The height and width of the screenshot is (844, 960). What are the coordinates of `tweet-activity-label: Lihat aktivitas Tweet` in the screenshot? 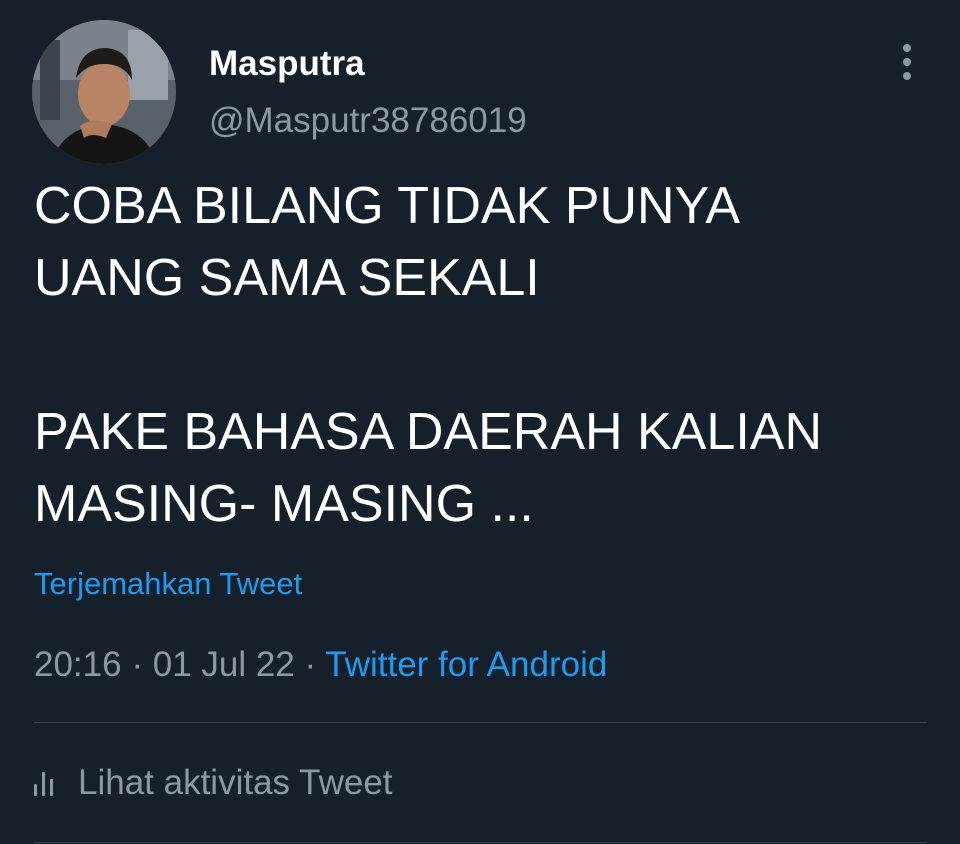 It's located at (235, 782).